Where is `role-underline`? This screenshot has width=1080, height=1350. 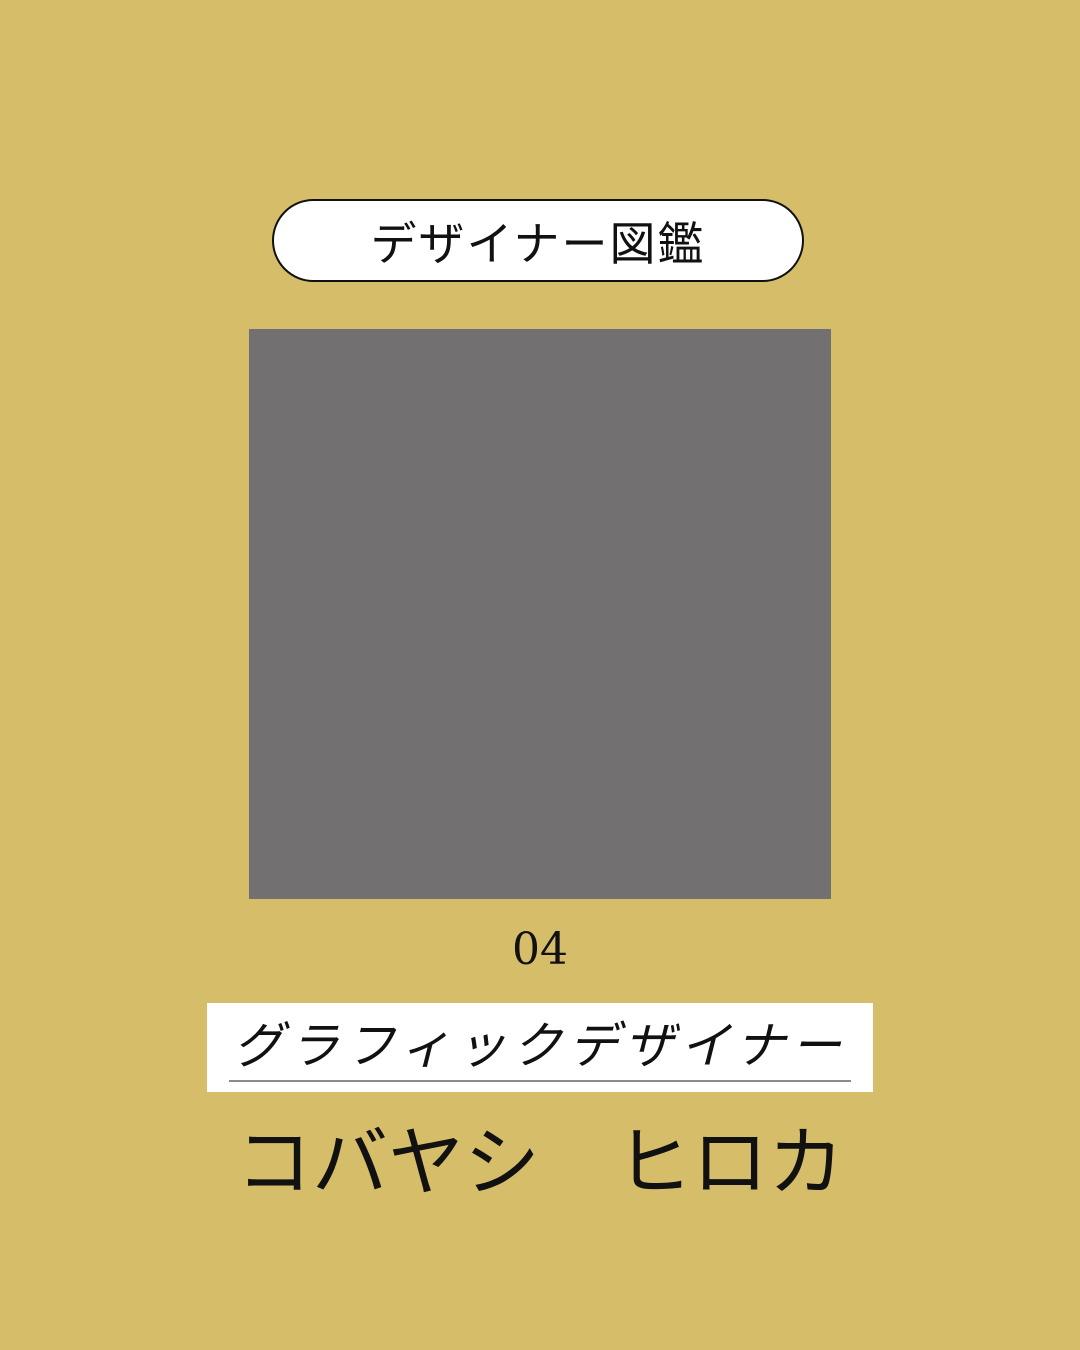 role-underline is located at coordinates (540, 1081).